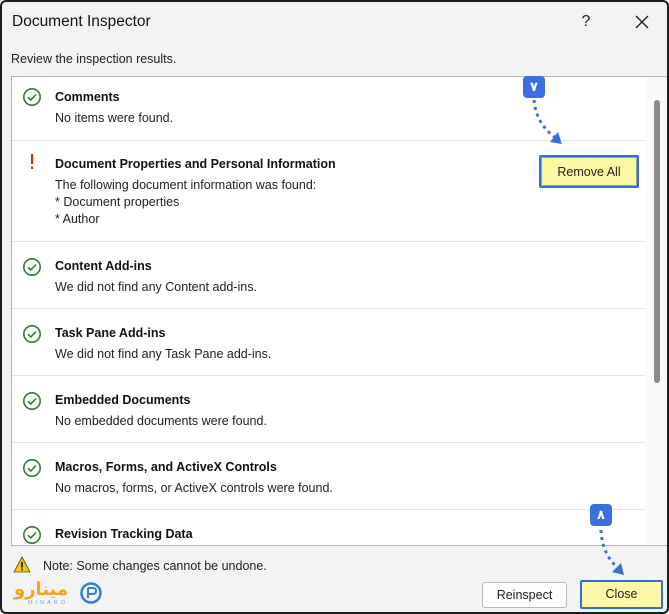  I want to click on scrollbar-thumb, so click(657, 241).